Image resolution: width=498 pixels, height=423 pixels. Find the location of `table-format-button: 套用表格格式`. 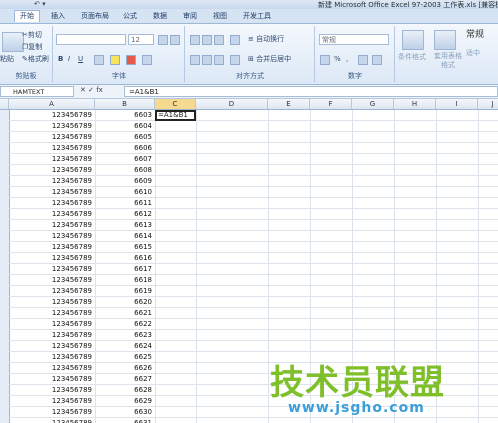

table-format-button: 套用表格格式 is located at coordinates (448, 60).